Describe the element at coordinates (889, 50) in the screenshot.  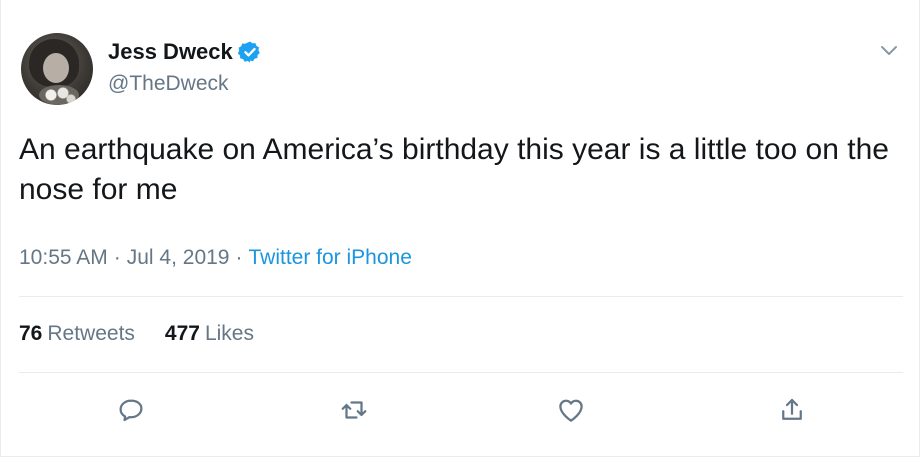
I see `chevron-down-icon` at that location.